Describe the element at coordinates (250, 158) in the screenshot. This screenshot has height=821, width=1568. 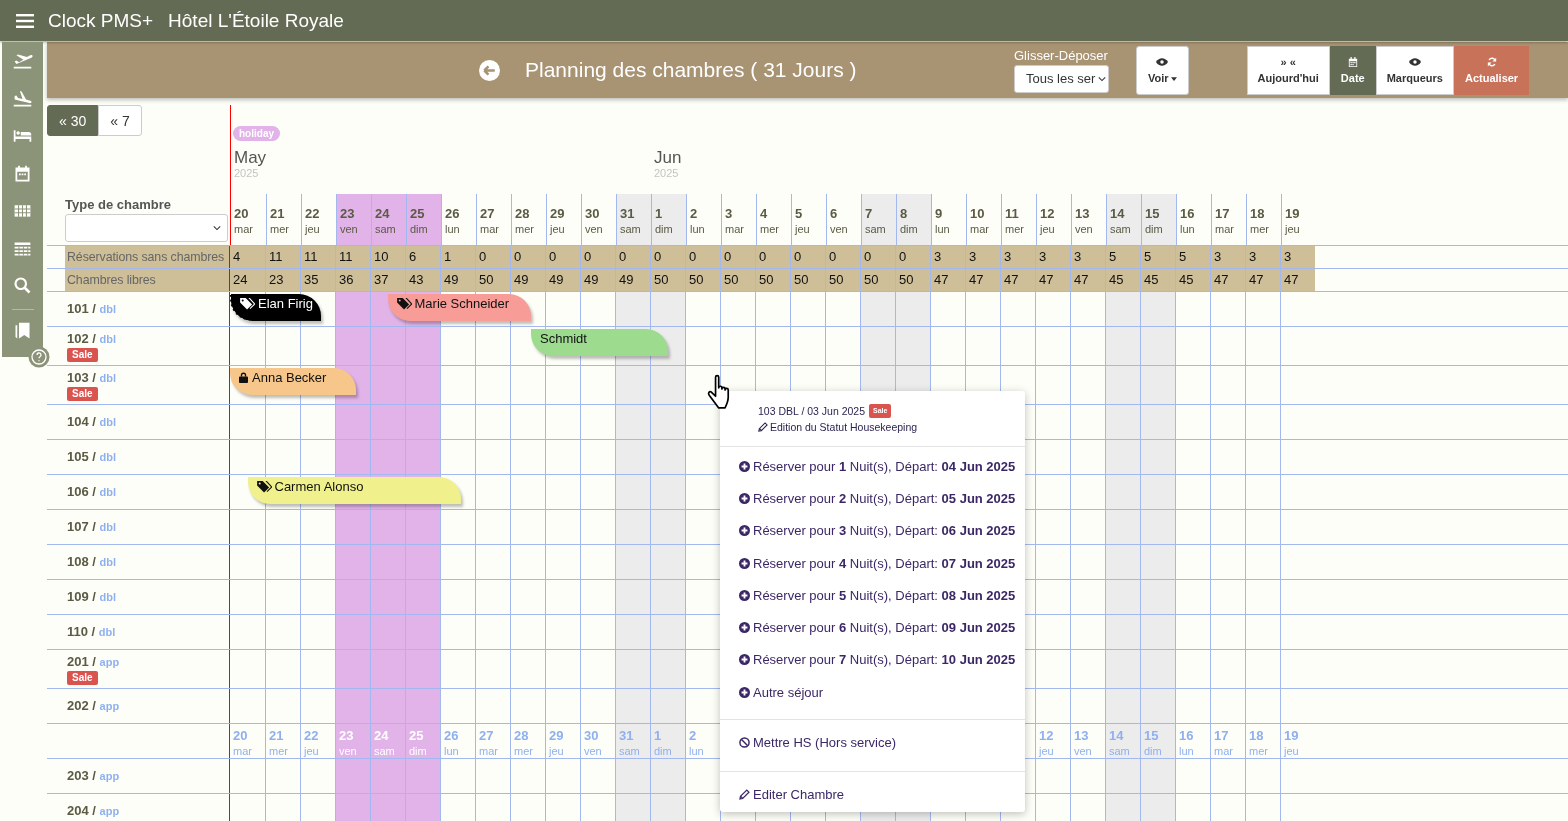
I see `month-label: May` at that location.